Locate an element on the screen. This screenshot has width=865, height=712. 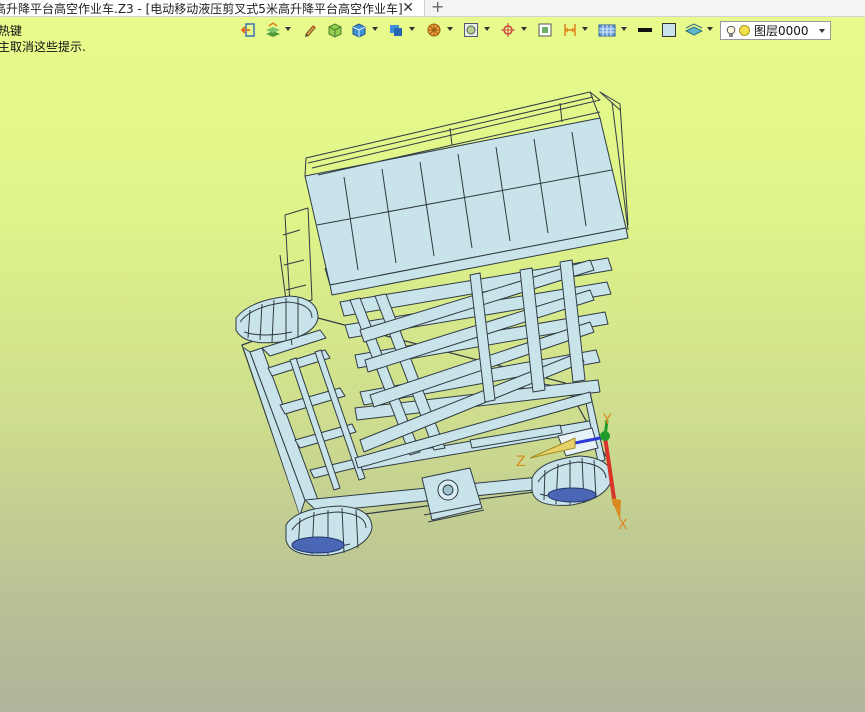
z-axis-label: Z is located at coordinates (521, 462).